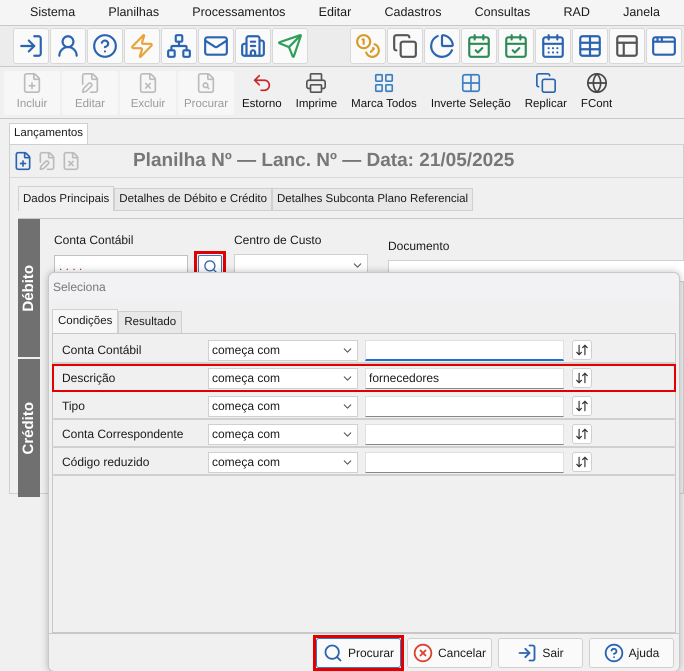 This screenshot has width=684, height=671. I want to click on tab: Detalhes de Débito e Crédito, so click(193, 200).